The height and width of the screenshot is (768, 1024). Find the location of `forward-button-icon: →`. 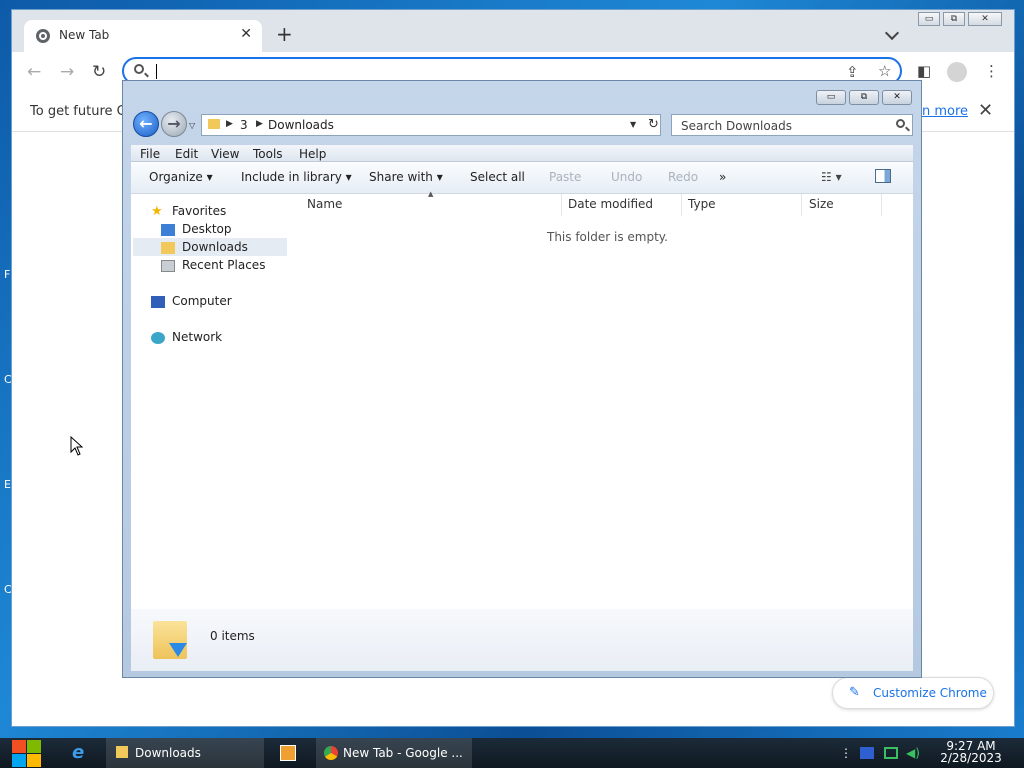

forward-button-icon: → is located at coordinates (174, 124).